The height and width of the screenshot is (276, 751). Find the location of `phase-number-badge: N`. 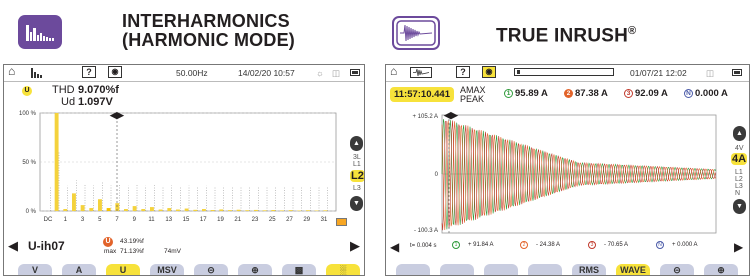

phase-number-badge: N is located at coordinates (688, 93).